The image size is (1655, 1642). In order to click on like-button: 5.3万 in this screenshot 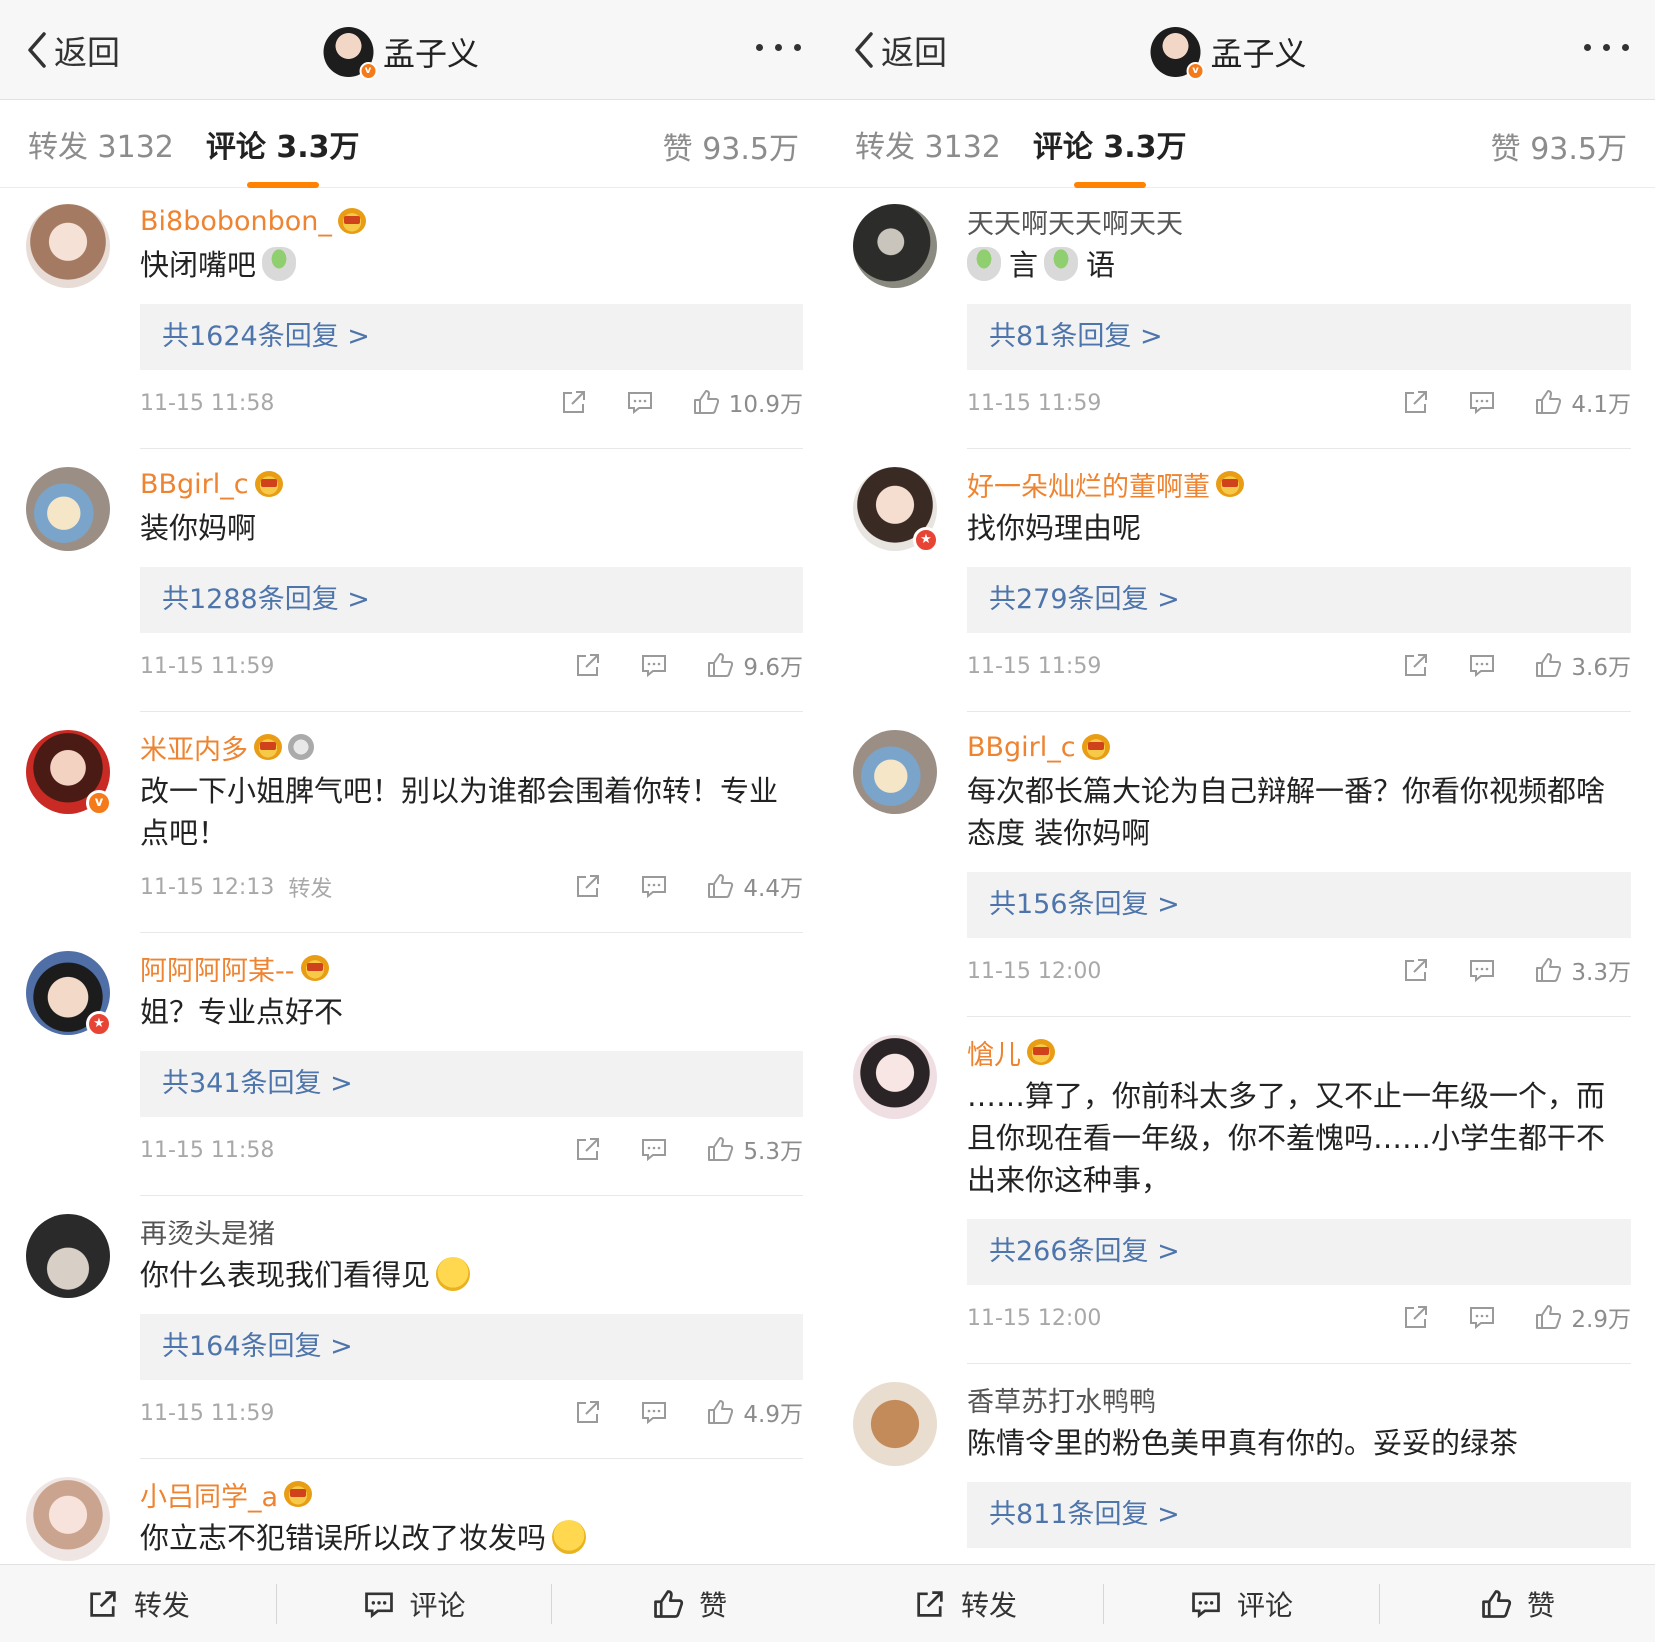, I will do `click(754, 1149)`.